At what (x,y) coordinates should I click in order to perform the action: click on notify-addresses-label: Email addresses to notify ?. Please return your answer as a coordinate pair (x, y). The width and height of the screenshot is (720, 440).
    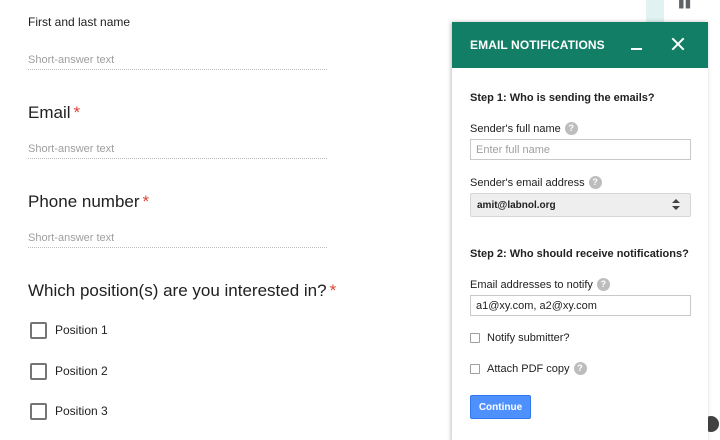
    Looking at the image, I should click on (540, 284).